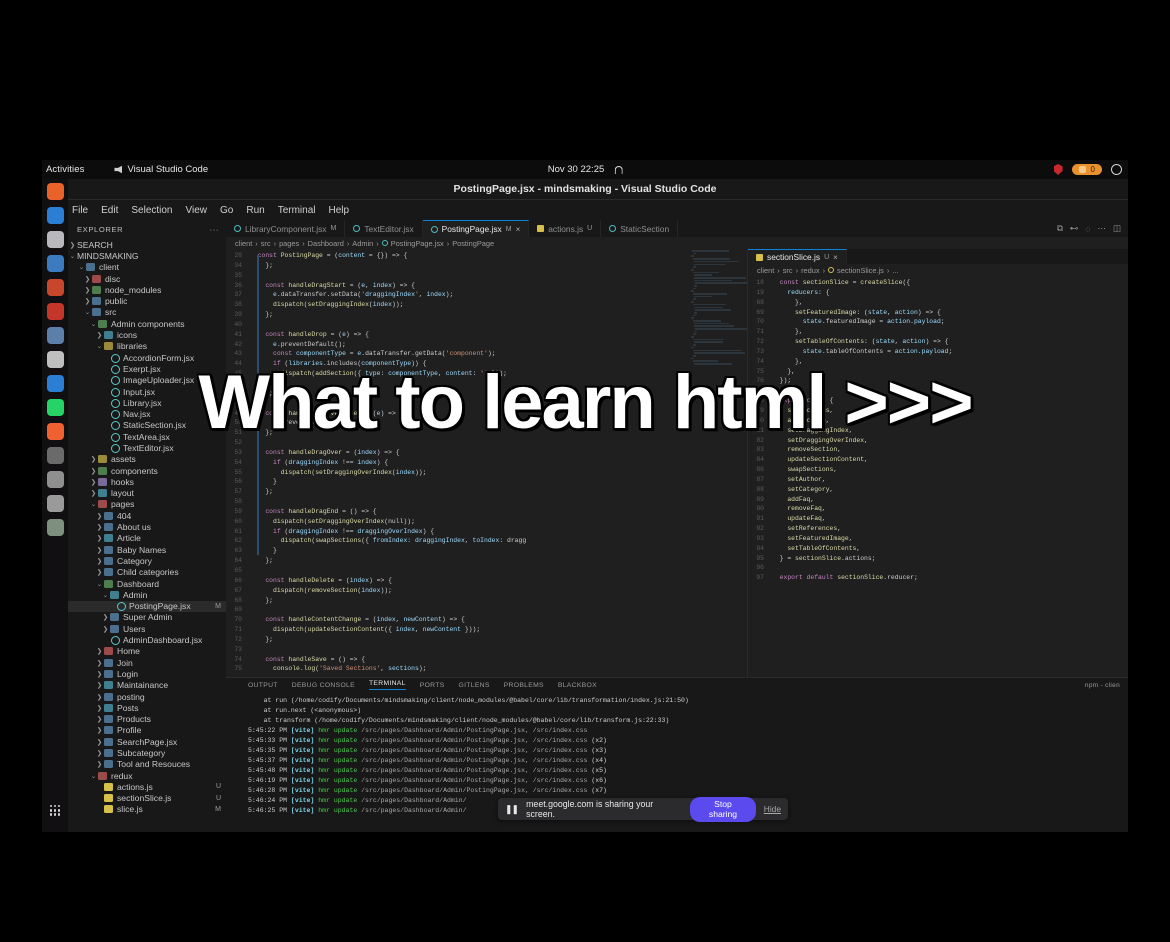  I want to click on tree-file: AdminDashboard.jsx, so click(147, 640).